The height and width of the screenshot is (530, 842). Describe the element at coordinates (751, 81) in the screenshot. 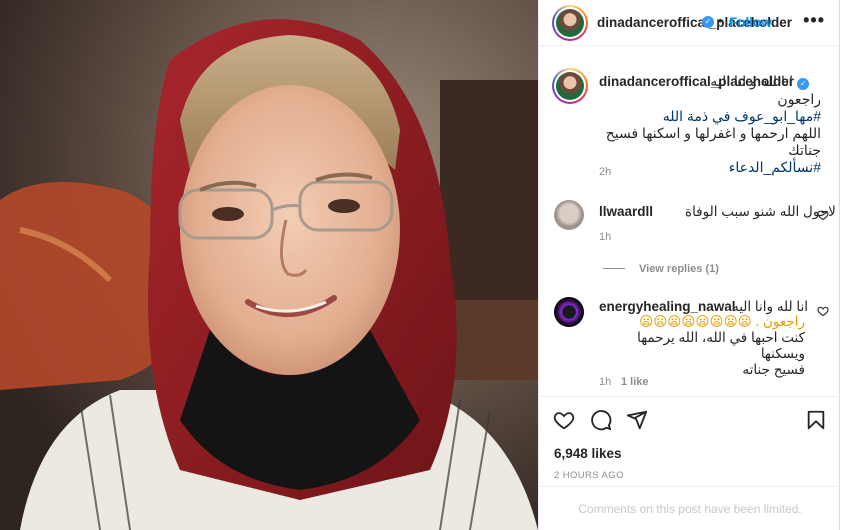

I see `caption-line-1: انا لله و انا اليه` at that location.